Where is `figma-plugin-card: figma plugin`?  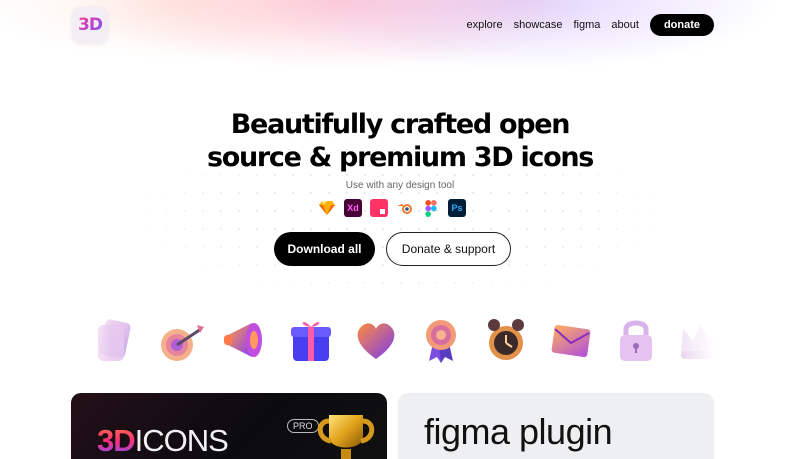
figma-plugin-card: figma plugin is located at coordinates (556, 426).